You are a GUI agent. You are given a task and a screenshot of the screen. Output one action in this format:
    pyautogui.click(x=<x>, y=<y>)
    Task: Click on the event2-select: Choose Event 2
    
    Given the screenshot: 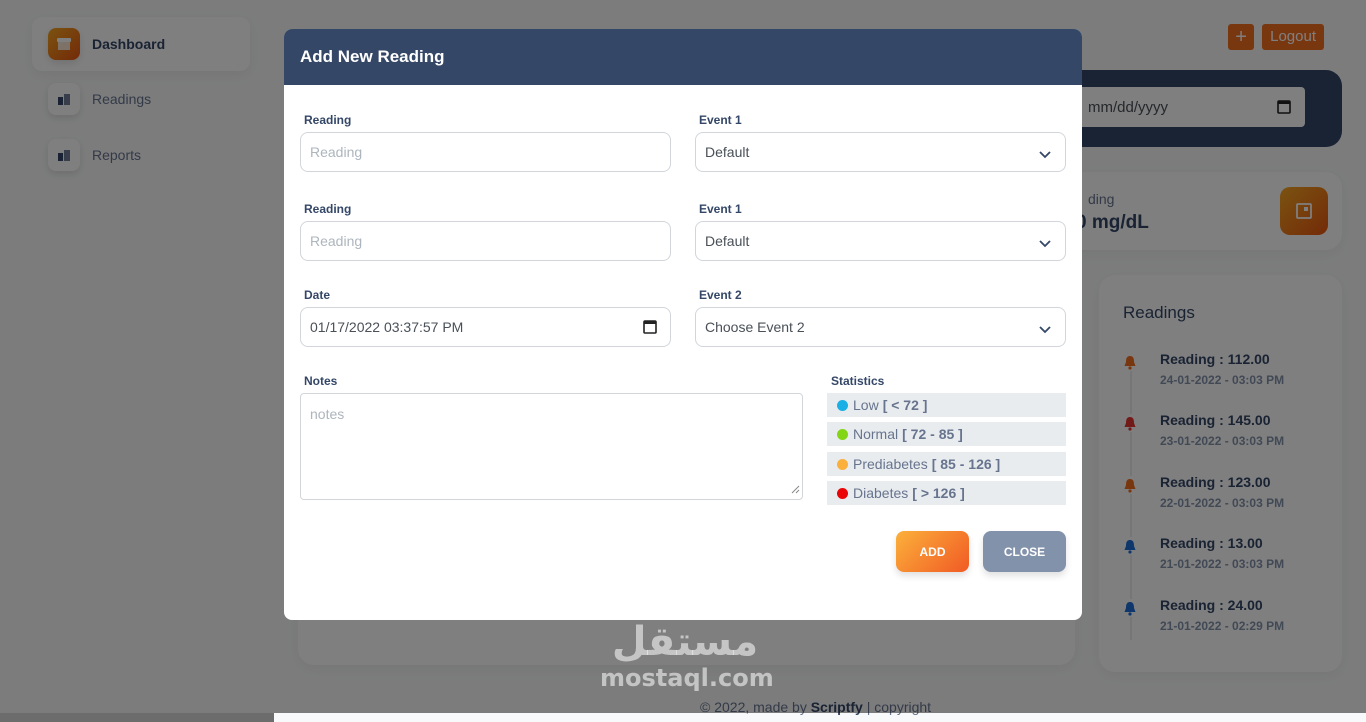 What is the action you would take?
    pyautogui.click(x=880, y=327)
    